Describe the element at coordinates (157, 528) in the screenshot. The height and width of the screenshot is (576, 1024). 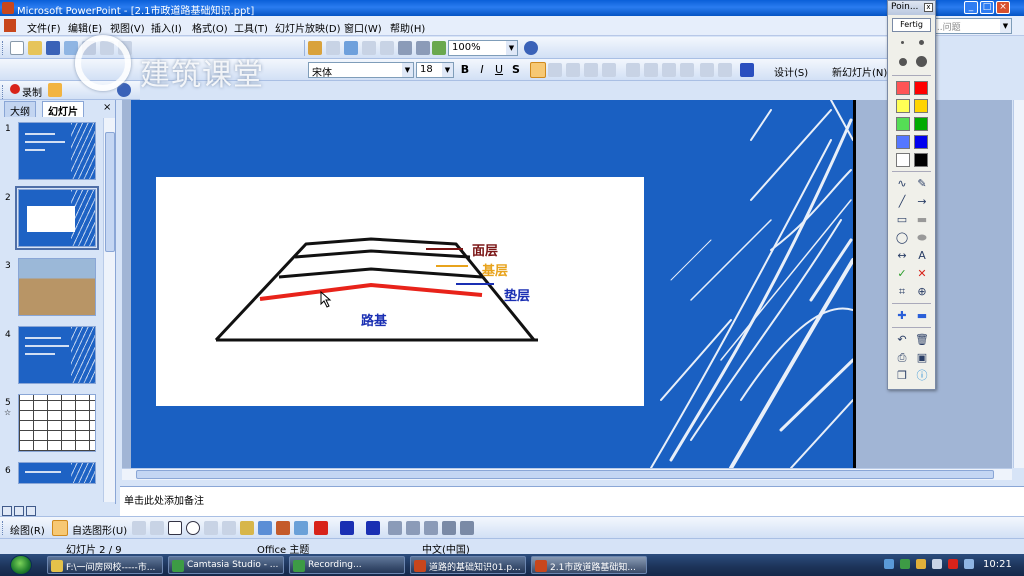
I see `arrow-tool-icon` at that location.